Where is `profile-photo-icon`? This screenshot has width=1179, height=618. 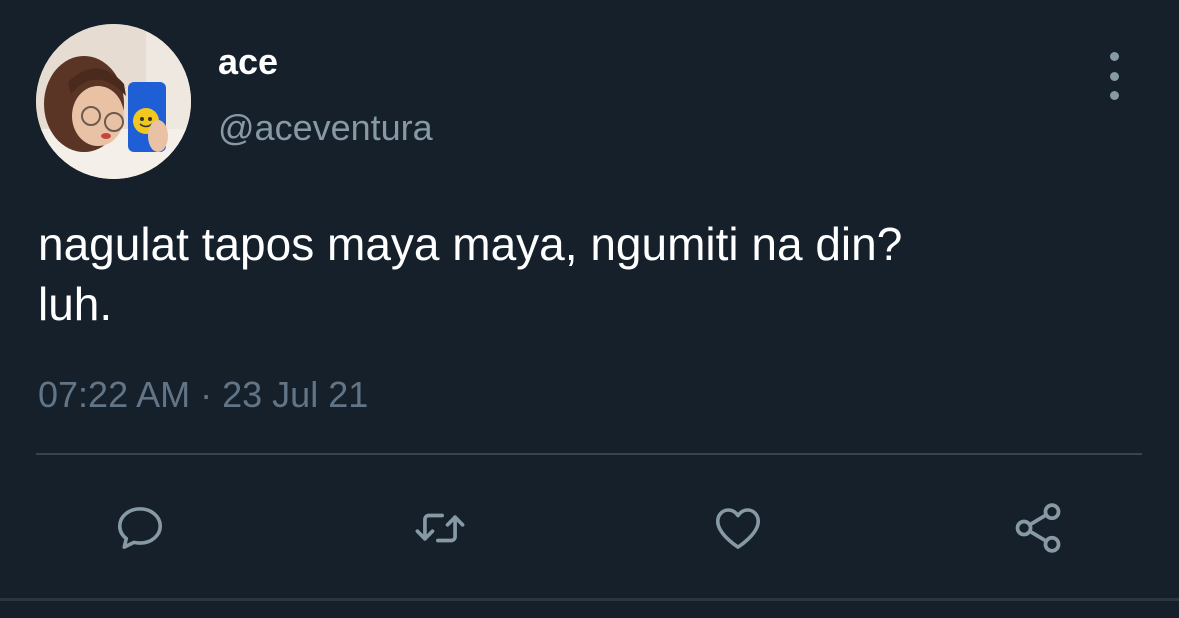 profile-photo-icon is located at coordinates (113, 101).